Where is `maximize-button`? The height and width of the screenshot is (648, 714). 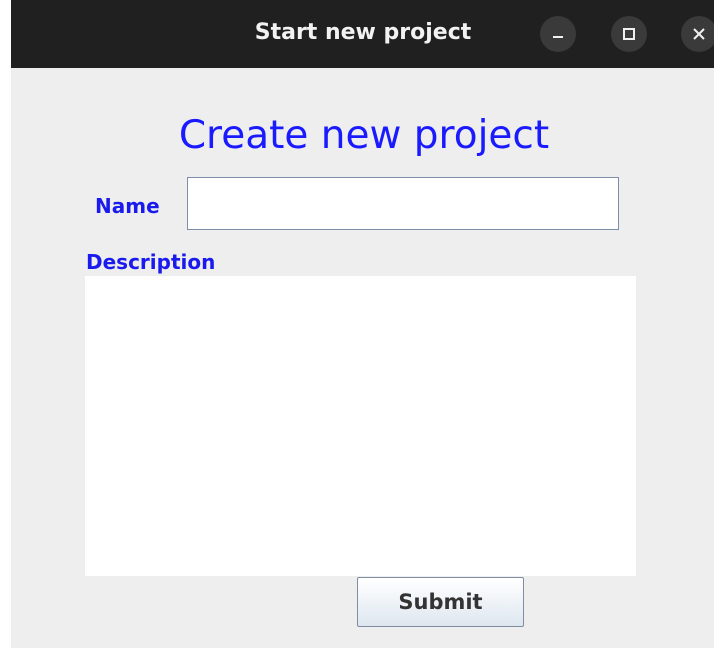 maximize-button is located at coordinates (629, 34).